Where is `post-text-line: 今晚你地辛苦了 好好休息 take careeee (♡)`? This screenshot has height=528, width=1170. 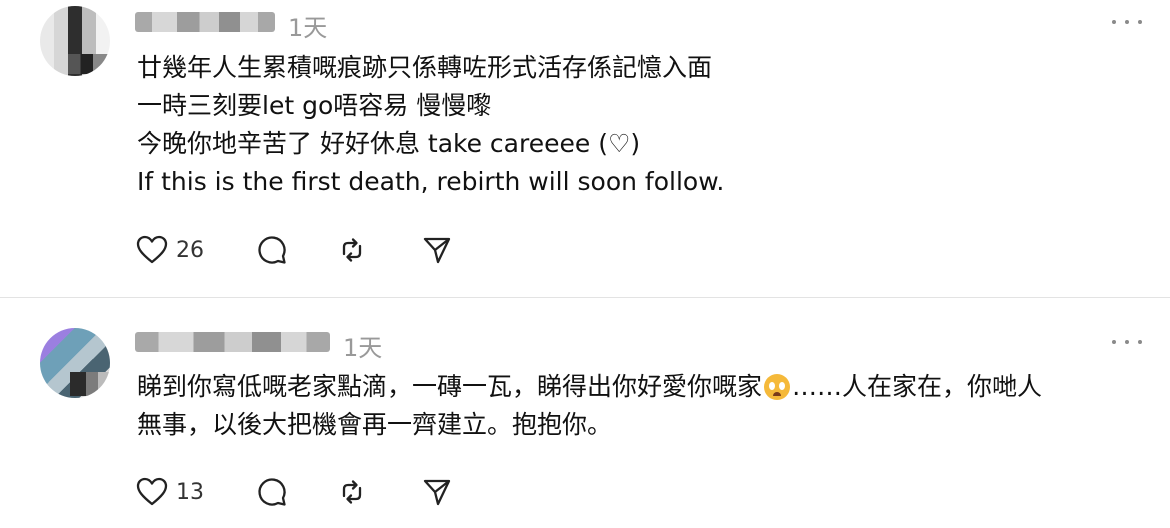
post-text-line: 今晚你地辛苦了 好好休息 take careeee (♡) is located at coordinates (389, 143).